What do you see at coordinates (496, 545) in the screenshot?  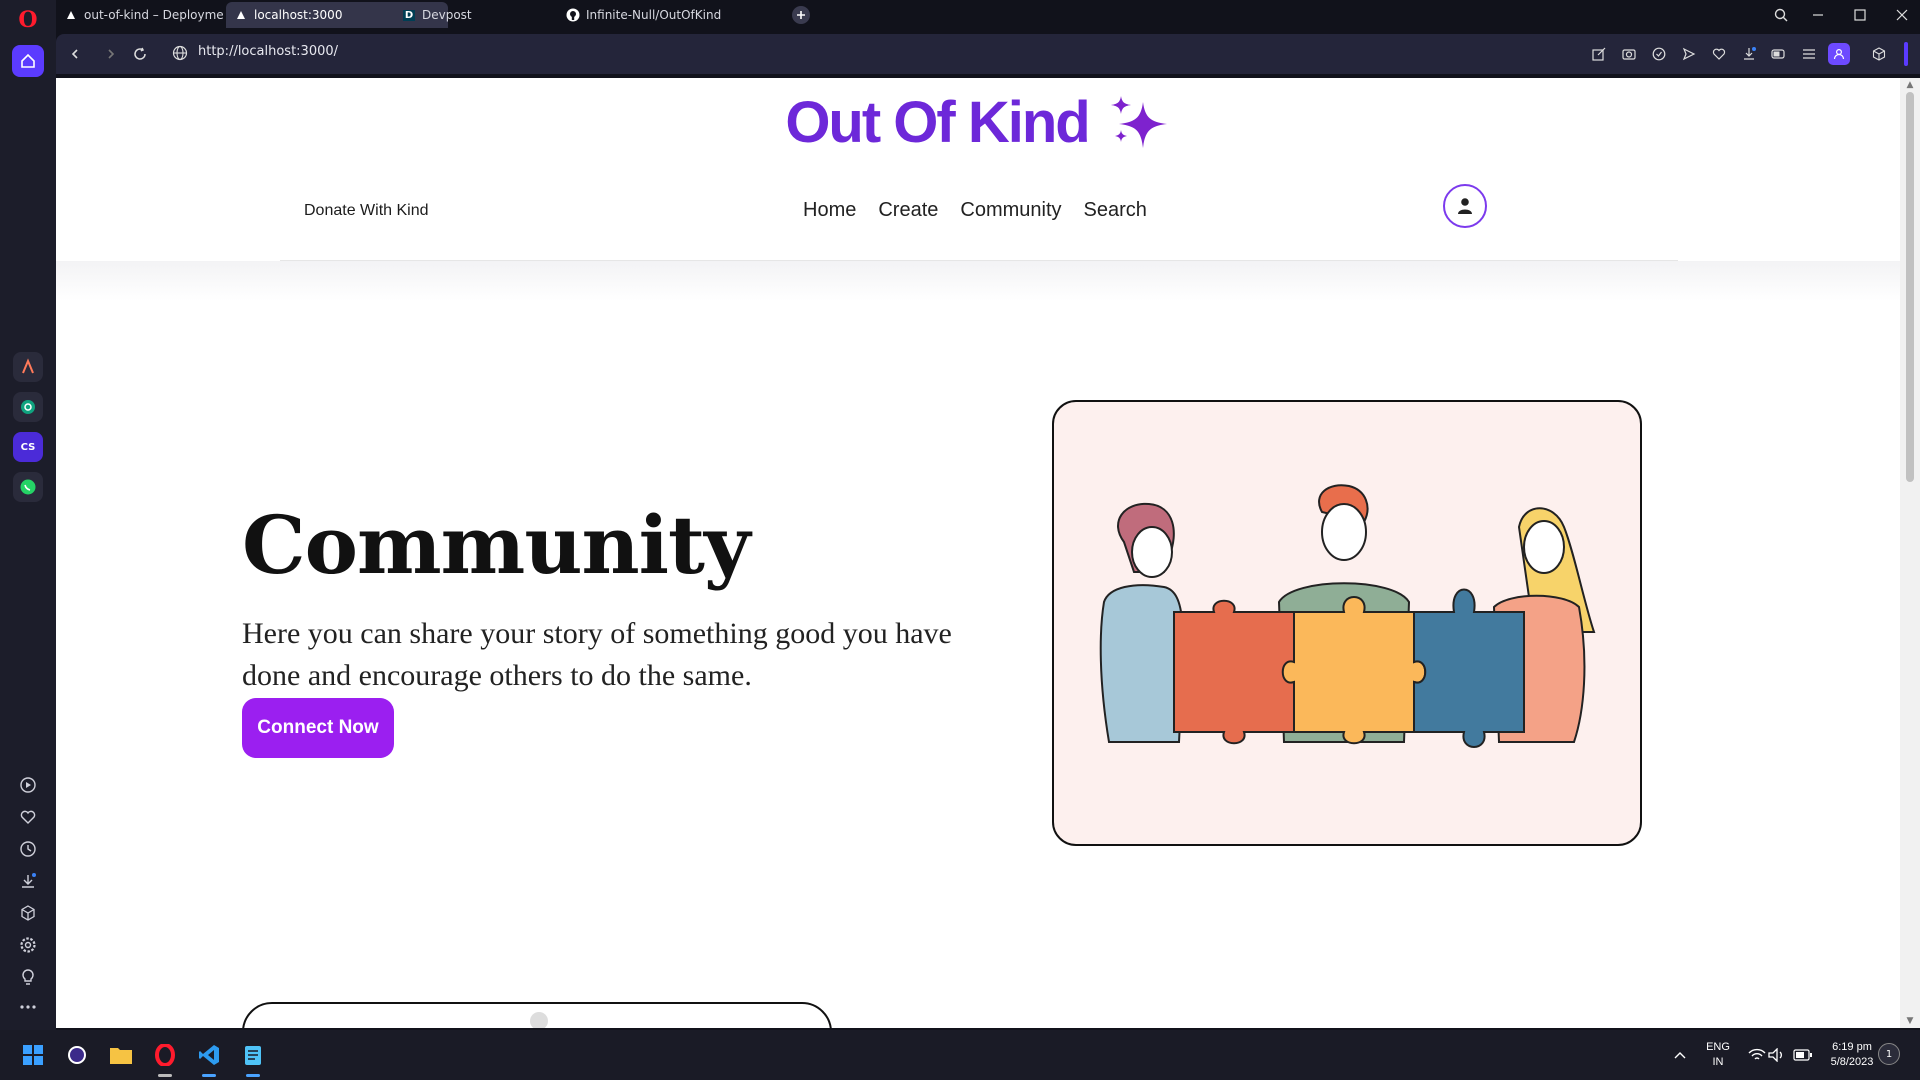 I see `hero-title: Community` at bounding box center [496, 545].